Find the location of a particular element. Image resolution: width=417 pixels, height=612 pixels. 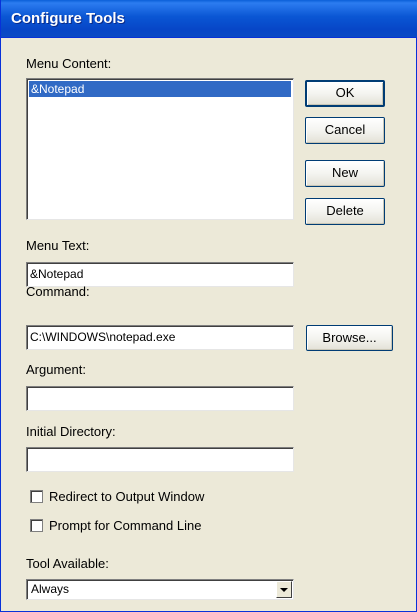

prompt-label: Prompt for Command Line is located at coordinates (125, 525).